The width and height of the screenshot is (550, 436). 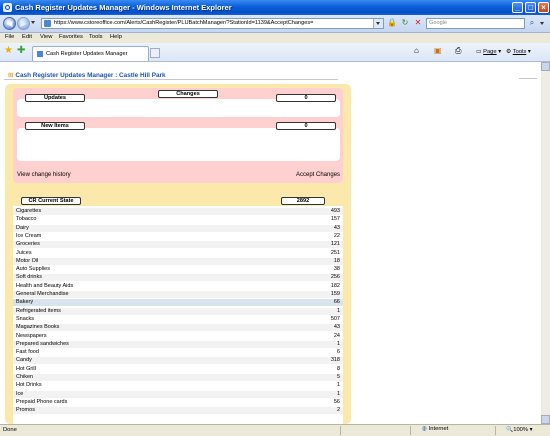 What do you see at coordinates (23, 23) in the screenshot?
I see `forward-button: ▶` at bounding box center [23, 23].